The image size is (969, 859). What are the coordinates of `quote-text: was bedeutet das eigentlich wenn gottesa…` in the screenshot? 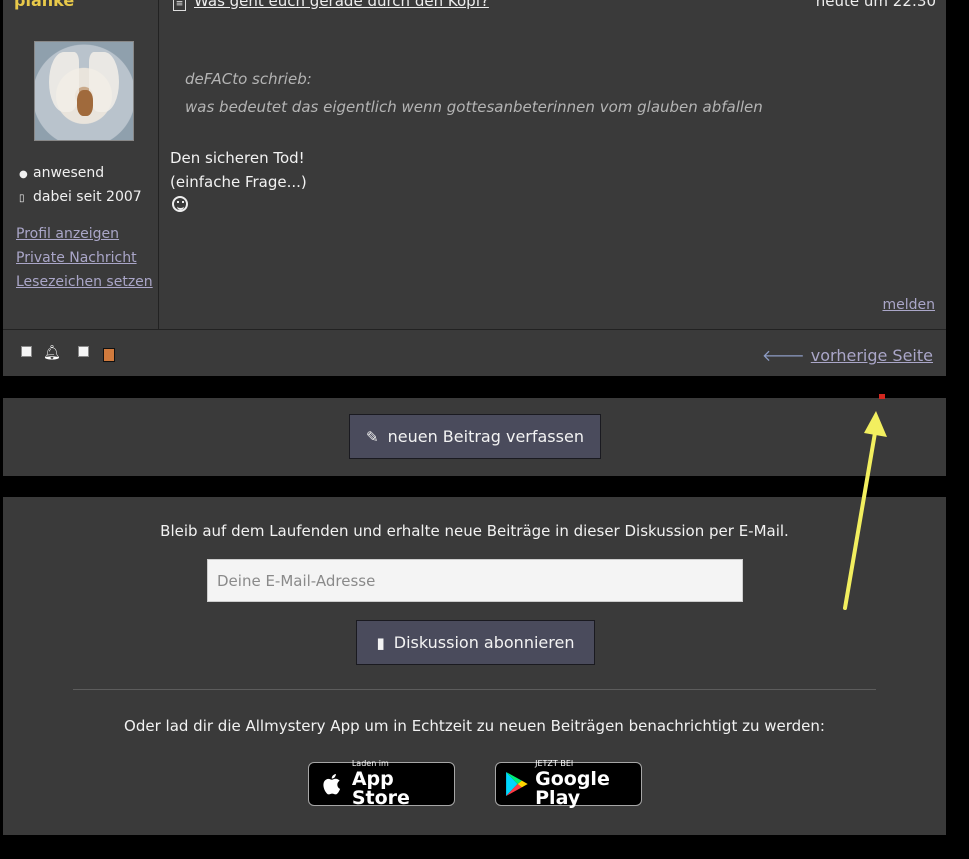 It's located at (474, 107).